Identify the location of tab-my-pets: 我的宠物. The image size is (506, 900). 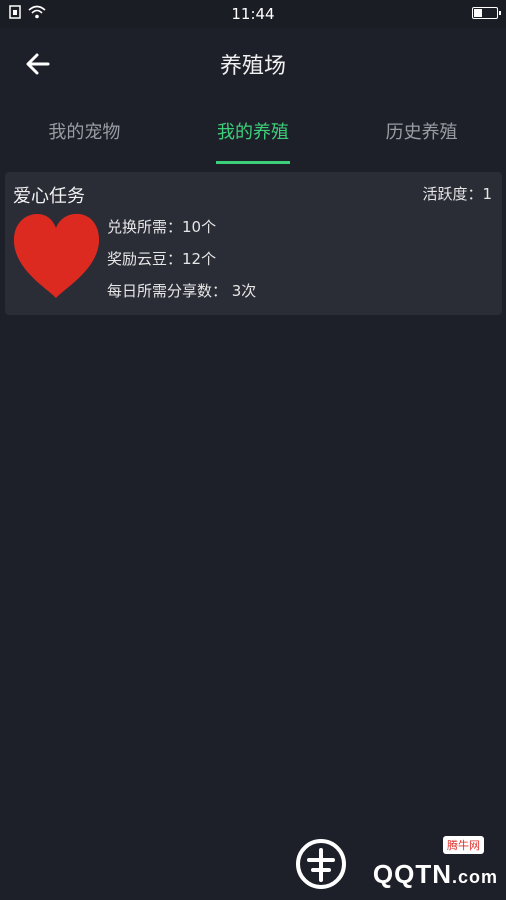
(84, 133).